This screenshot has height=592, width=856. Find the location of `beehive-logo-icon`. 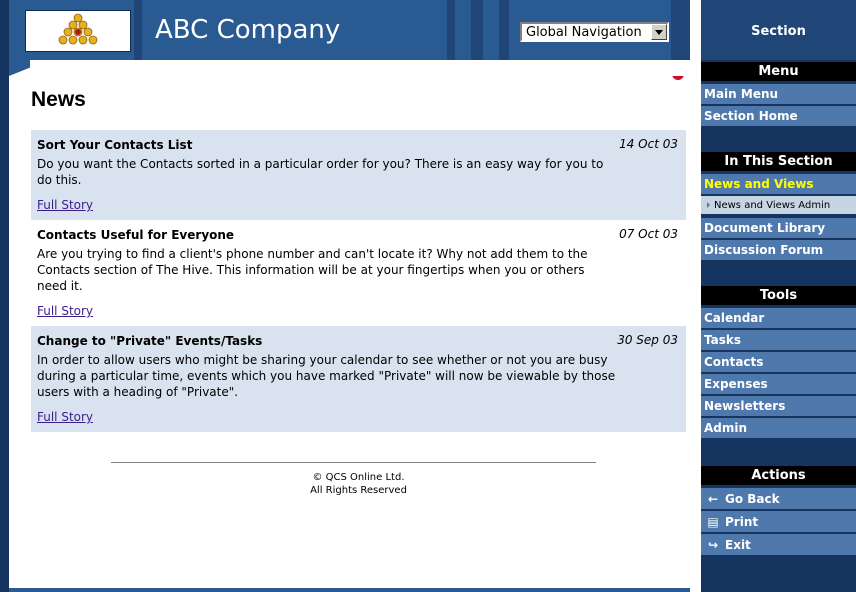

beehive-logo-icon is located at coordinates (78, 29).